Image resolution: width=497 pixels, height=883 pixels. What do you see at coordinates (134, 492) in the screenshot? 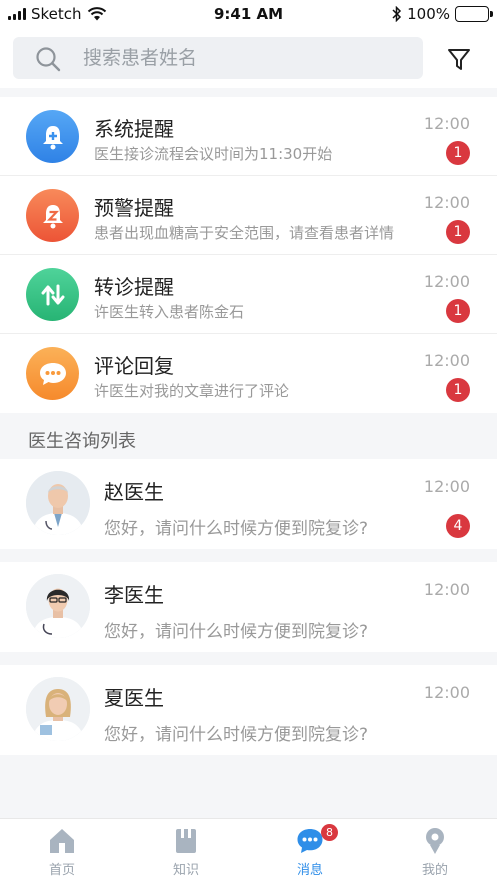
I see `doctor-name: 赵医生` at bounding box center [134, 492].